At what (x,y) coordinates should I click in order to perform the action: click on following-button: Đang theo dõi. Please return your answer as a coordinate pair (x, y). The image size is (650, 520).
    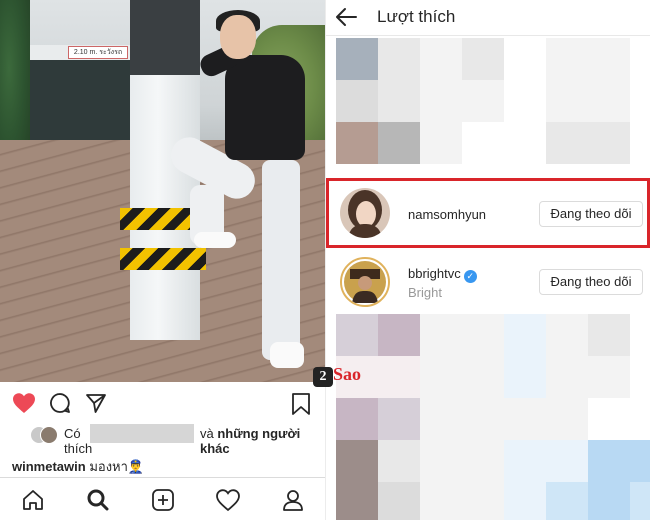
    Looking at the image, I should click on (591, 282).